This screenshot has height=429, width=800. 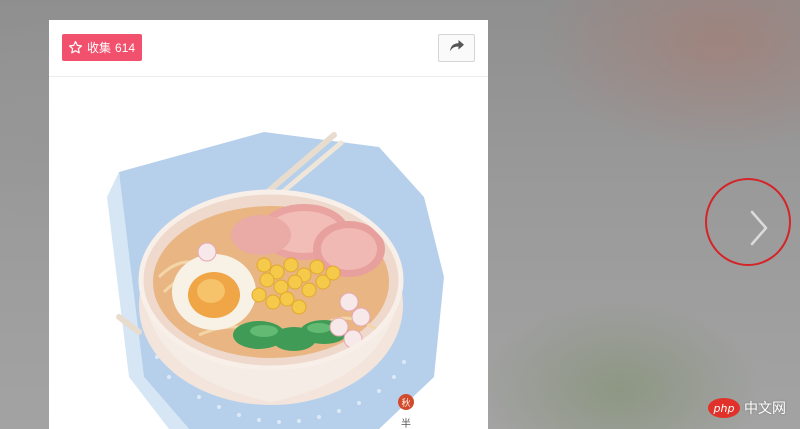 I want to click on signature-text: 半, so click(x=406, y=423).